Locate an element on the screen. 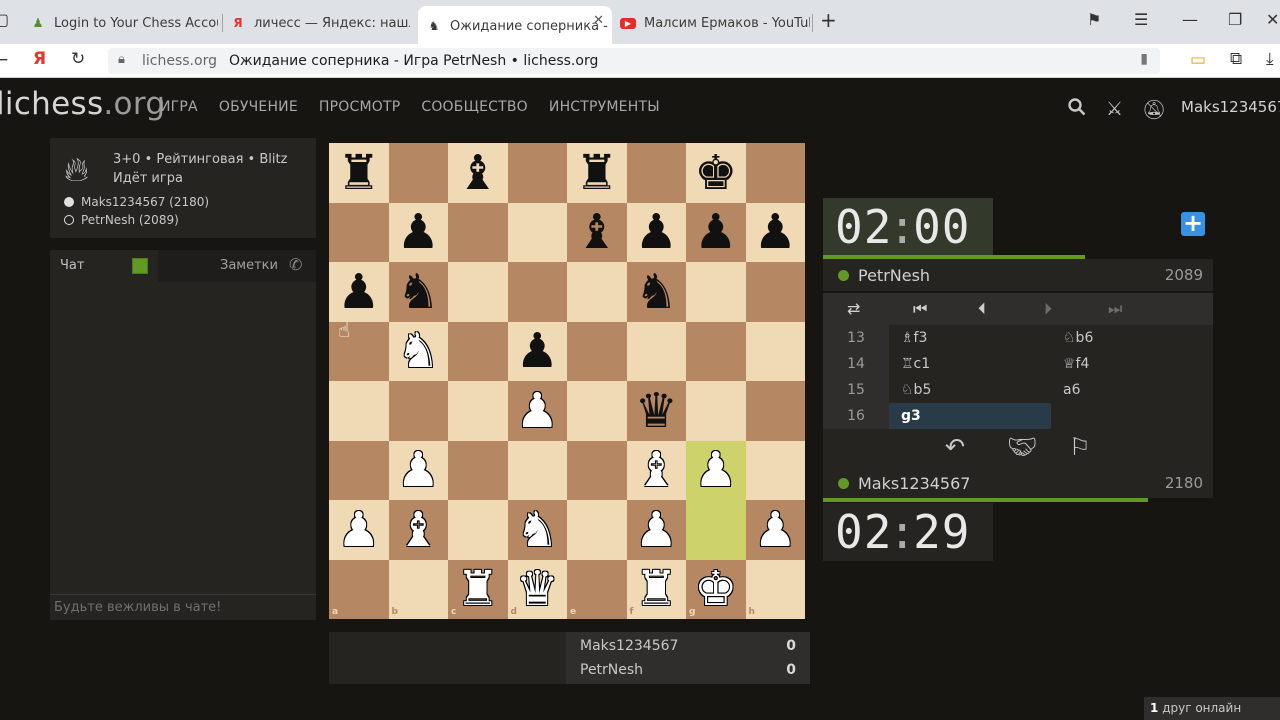 The image size is (1280, 720). bookmark-icon: ▮ is located at coordinates (1144, 59).